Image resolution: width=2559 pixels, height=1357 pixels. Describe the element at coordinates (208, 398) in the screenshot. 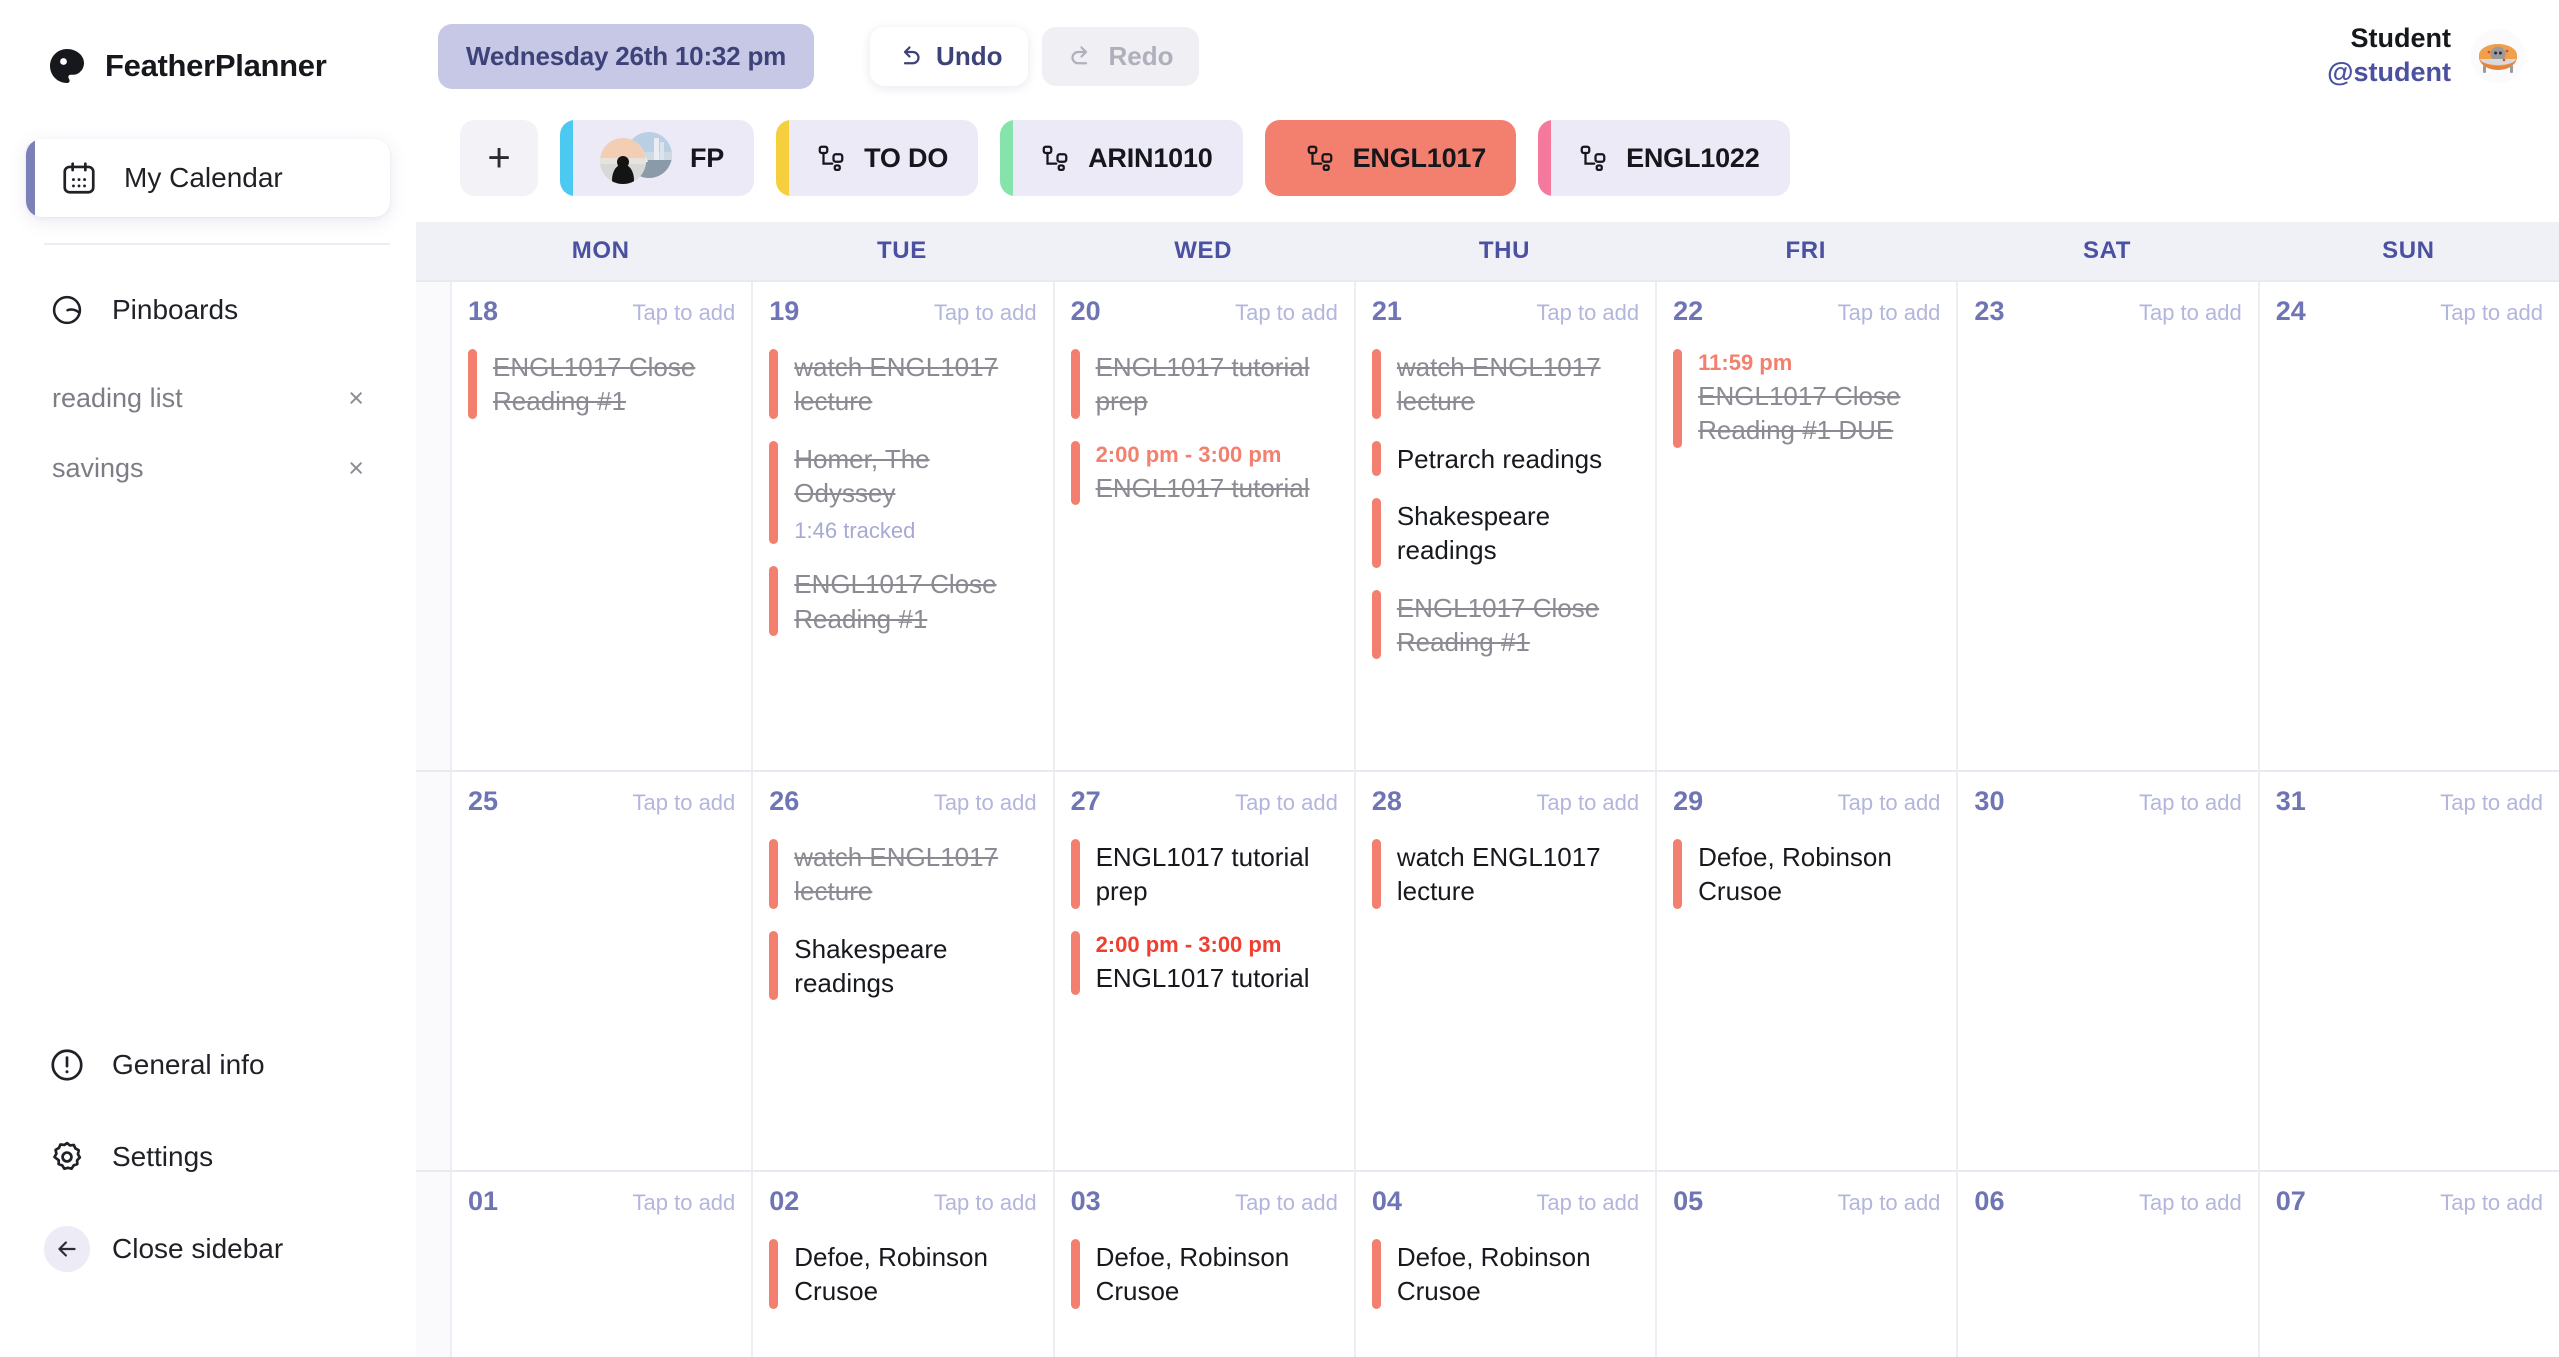

I see `list-item: reading list ×` at that location.